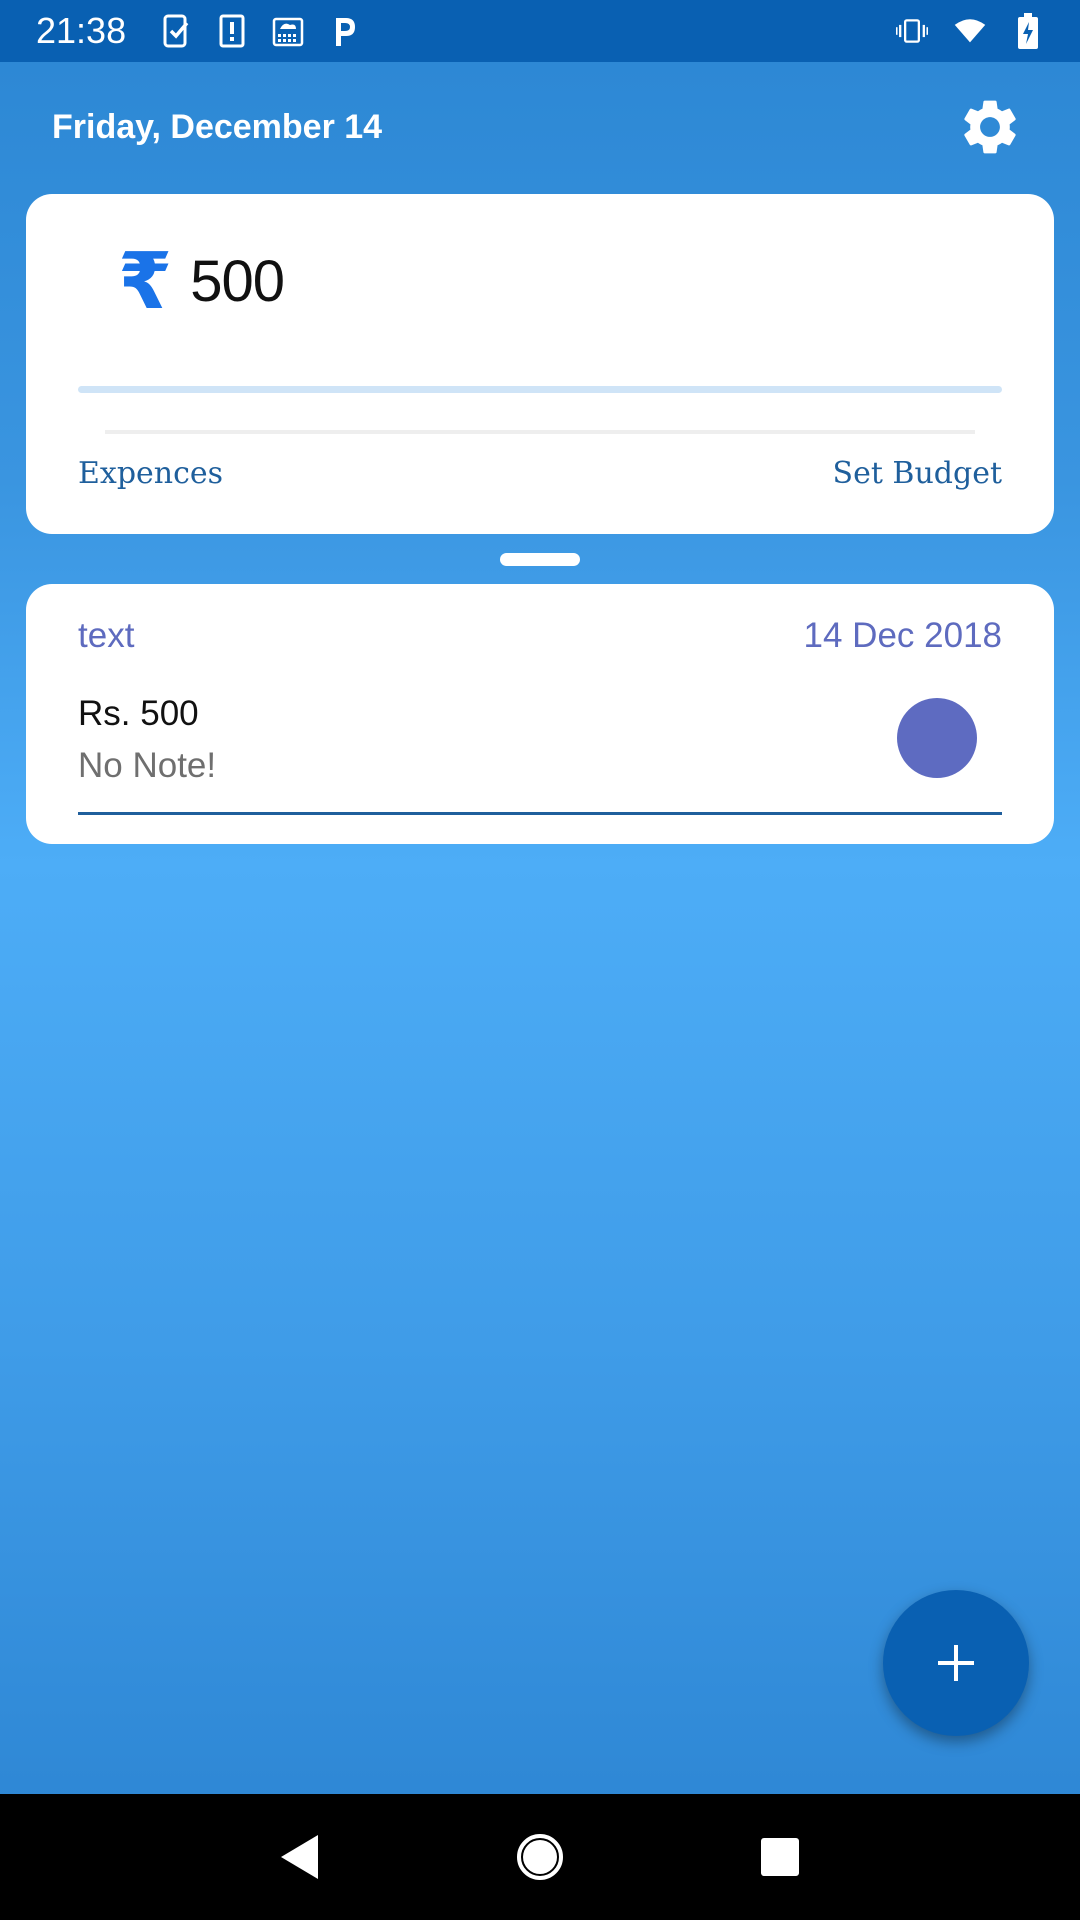 The width and height of the screenshot is (1080, 1920). I want to click on budget-progress-bar, so click(540, 389).